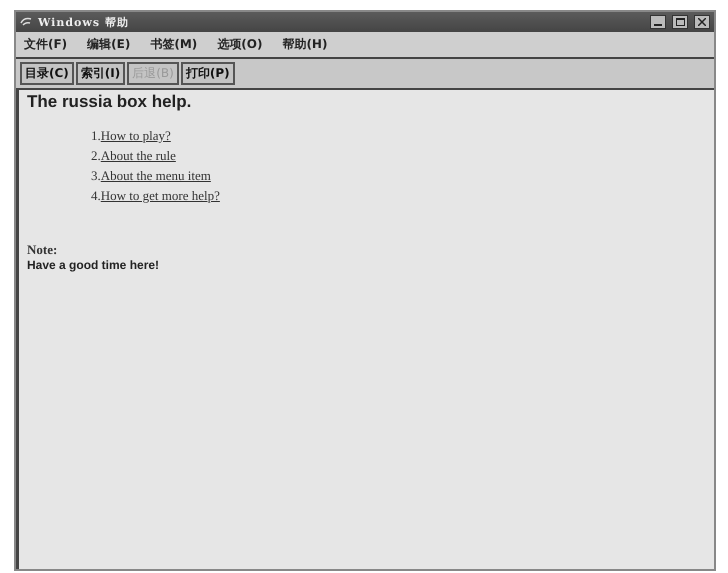 This screenshot has height=573, width=728. Describe the element at coordinates (96, 176) in the screenshot. I see `list-number: 3.` at that location.